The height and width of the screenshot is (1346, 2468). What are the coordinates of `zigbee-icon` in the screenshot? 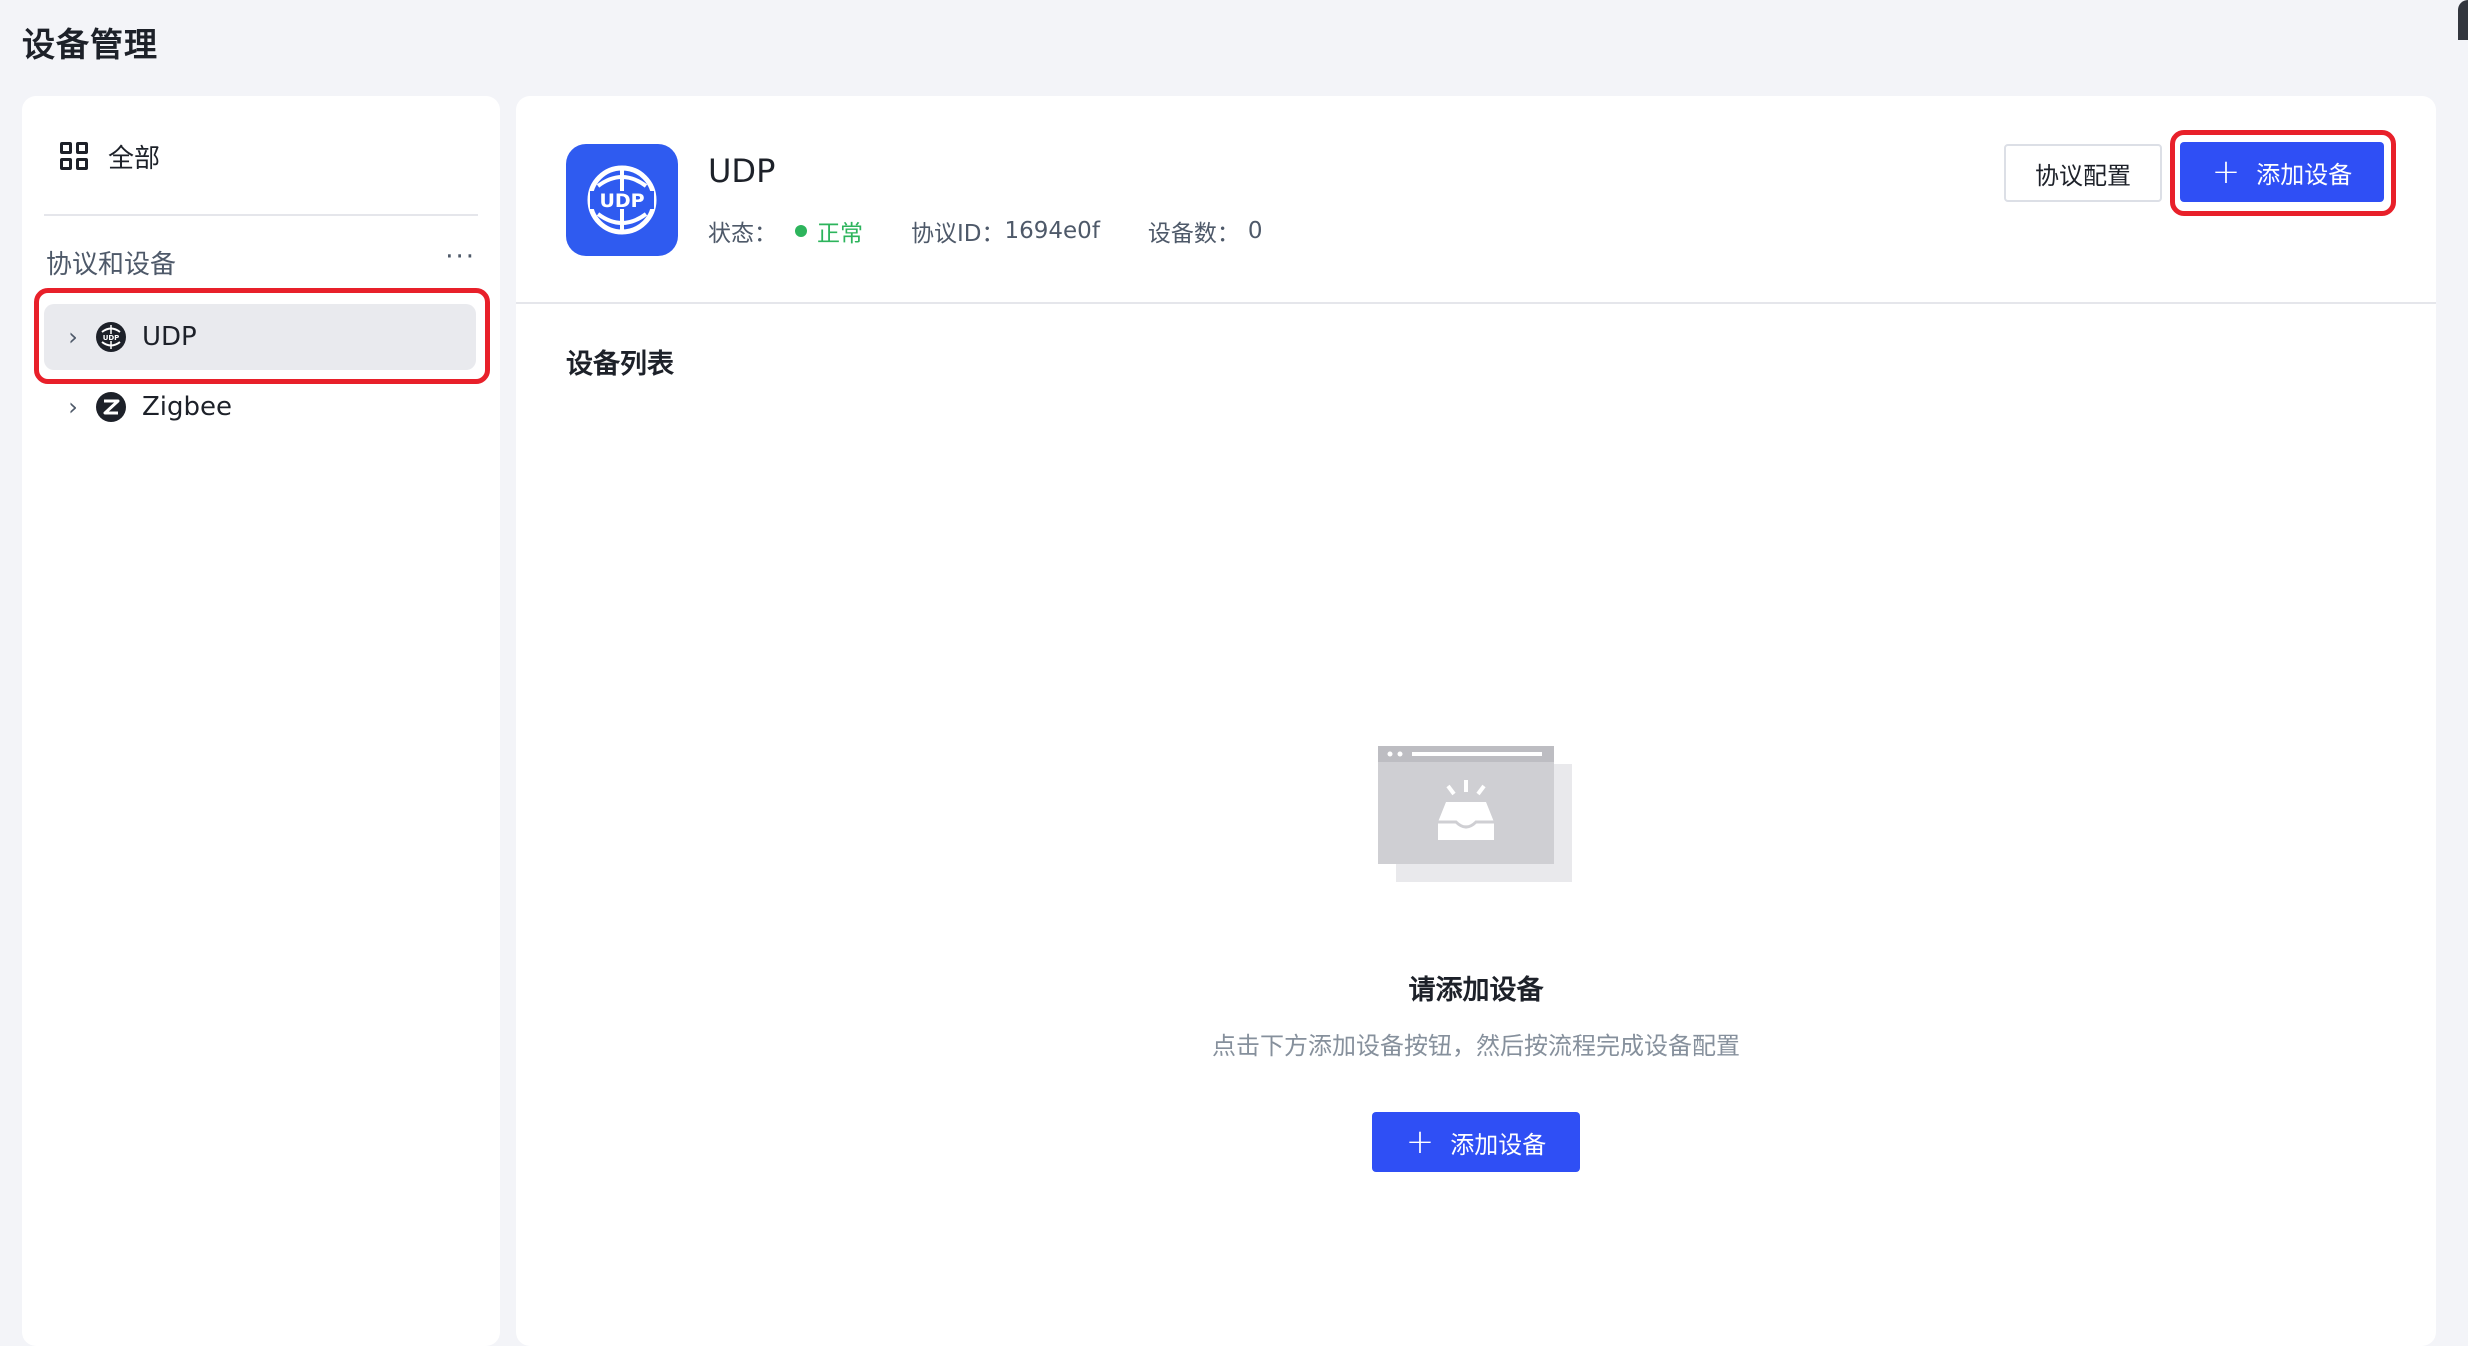 It's located at (111, 407).